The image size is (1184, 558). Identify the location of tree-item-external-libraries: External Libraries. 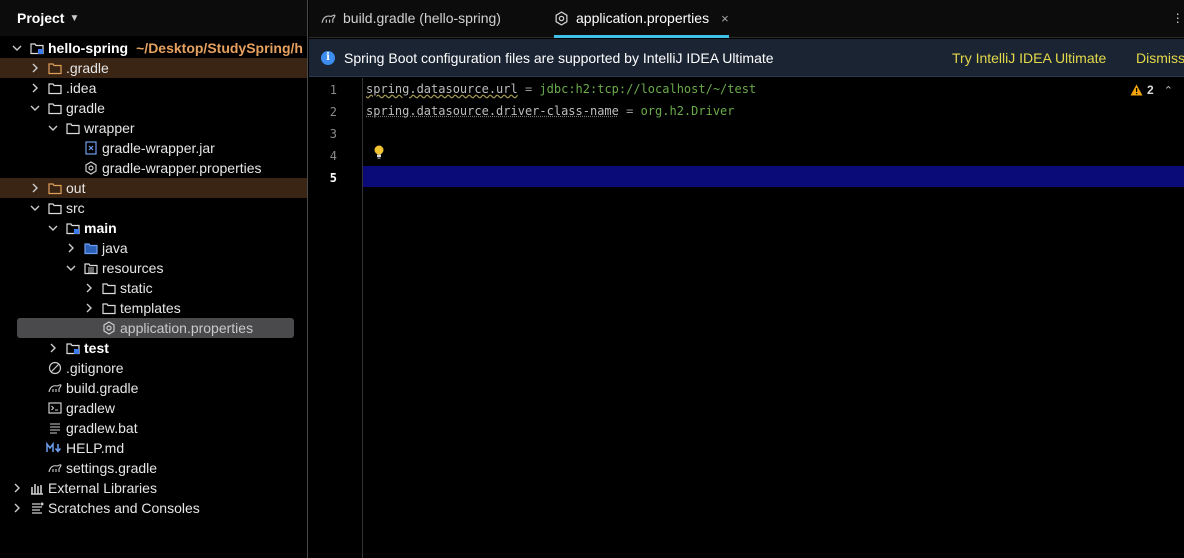
(153, 488).